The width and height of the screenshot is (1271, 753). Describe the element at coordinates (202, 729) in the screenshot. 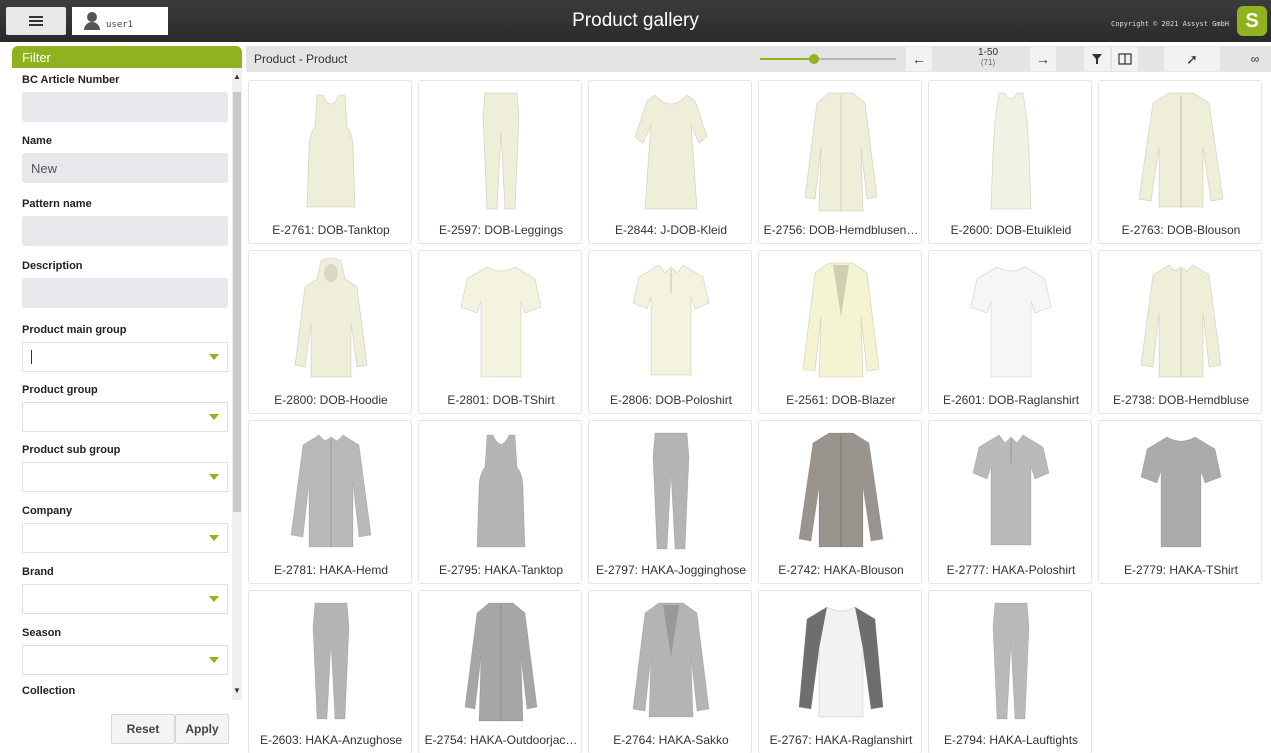

I see `apply-button: Apply` at that location.